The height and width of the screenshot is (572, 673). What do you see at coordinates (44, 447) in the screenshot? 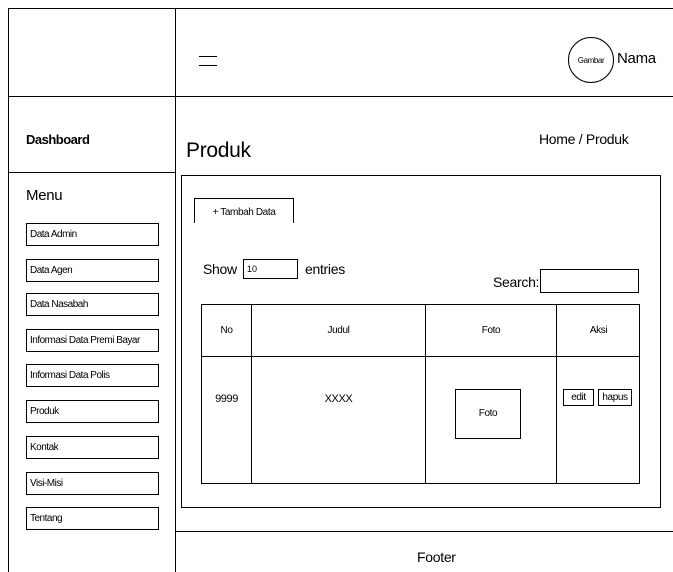
I see `sidebar-item-label: Kontak` at bounding box center [44, 447].